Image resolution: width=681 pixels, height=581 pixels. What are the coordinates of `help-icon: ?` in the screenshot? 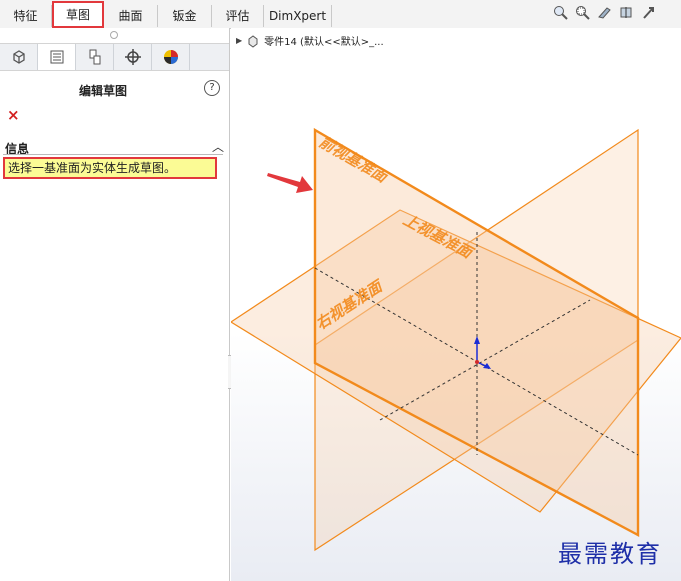 It's located at (212, 88).